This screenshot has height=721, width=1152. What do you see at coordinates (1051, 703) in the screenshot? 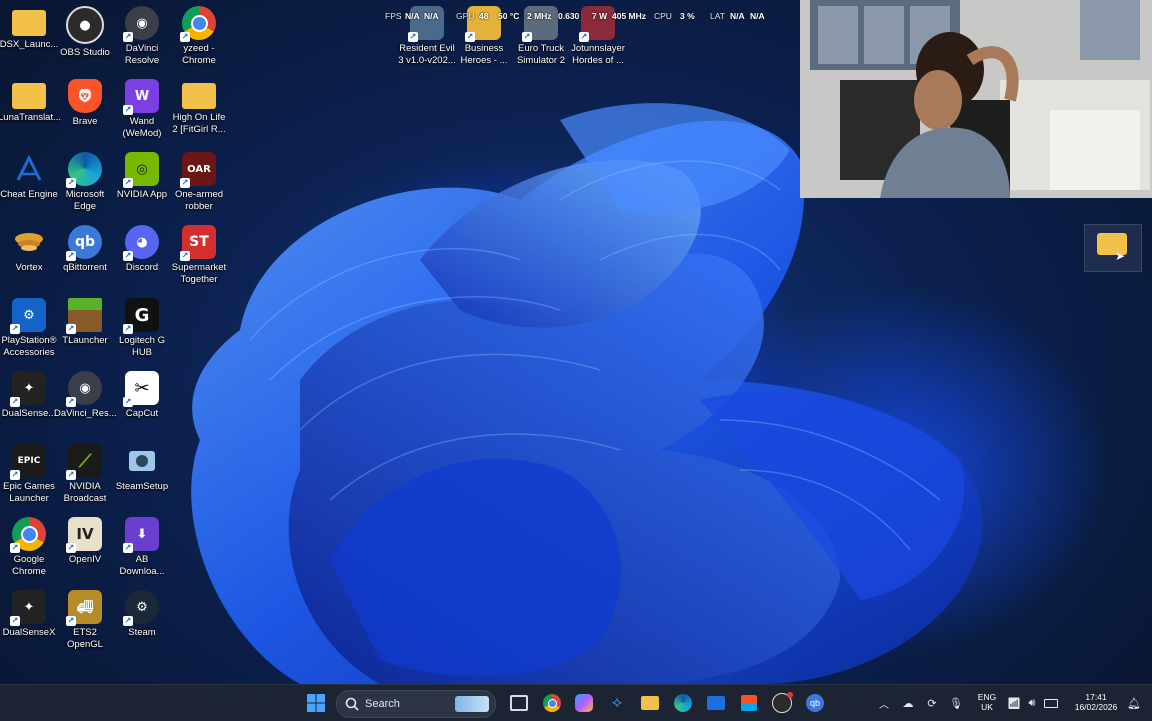
I see `tray-battery` at bounding box center [1051, 703].